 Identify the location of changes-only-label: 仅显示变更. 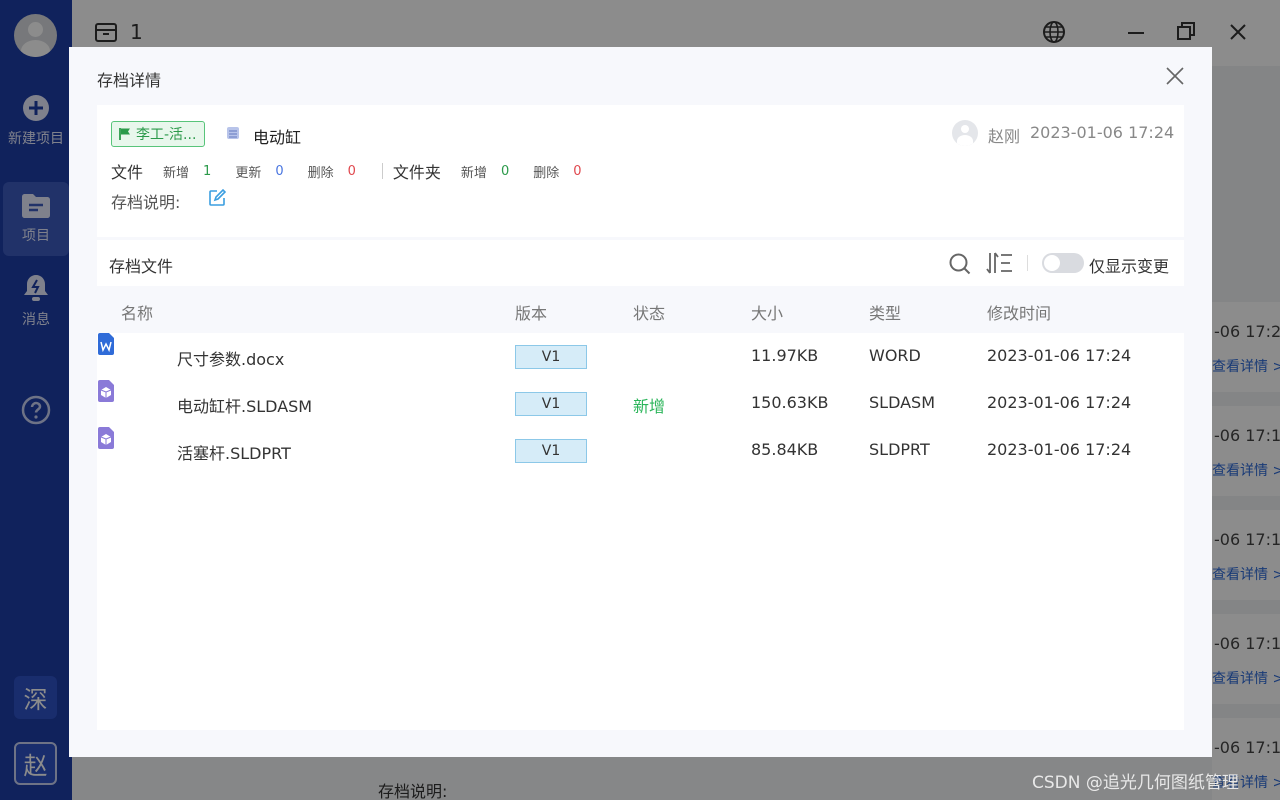
(1129, 266).